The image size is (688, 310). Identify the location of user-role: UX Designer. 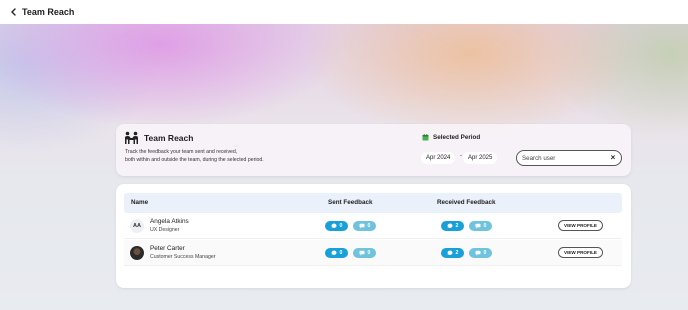
(165, 230).